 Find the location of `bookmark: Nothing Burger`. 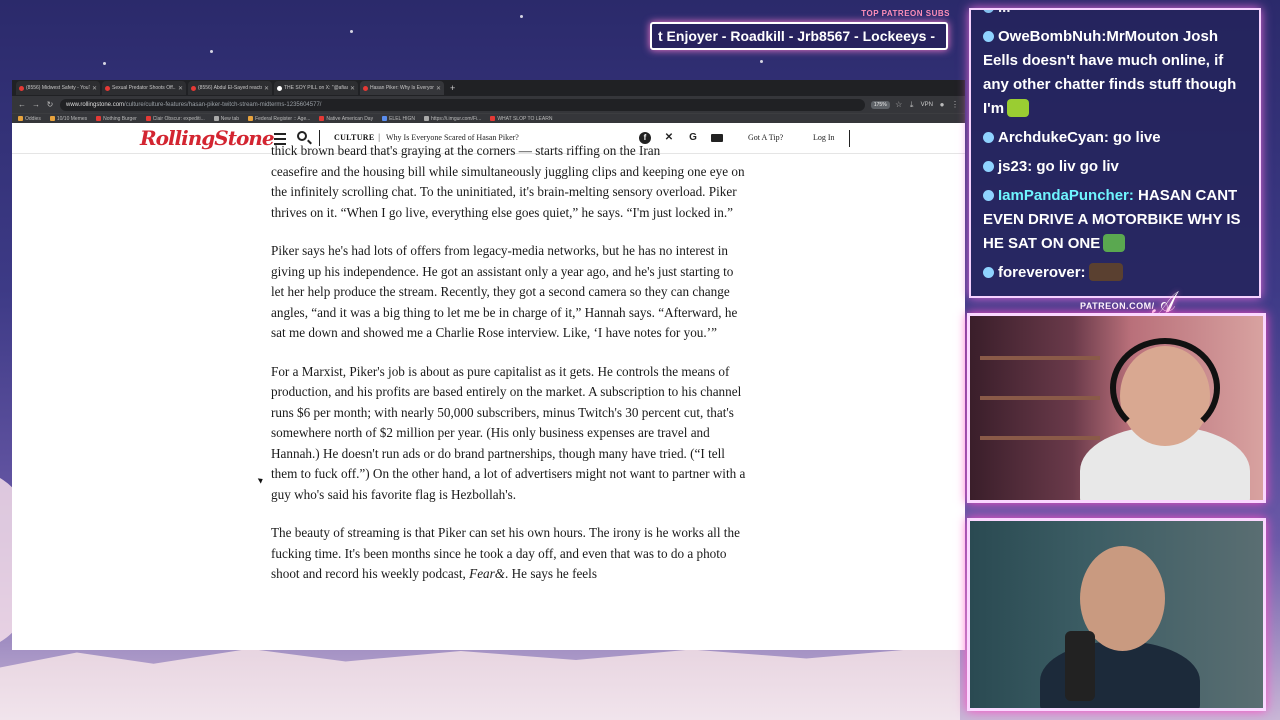

bookmark: Nothing Burger is located at coordinates (116, 119).